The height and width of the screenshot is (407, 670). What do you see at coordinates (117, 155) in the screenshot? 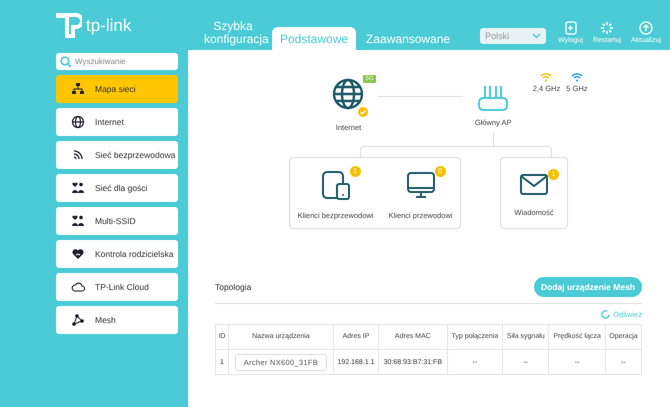
I see `sidebar-item: Sieć bezprzewodowa` at bounding box center [117, 155].